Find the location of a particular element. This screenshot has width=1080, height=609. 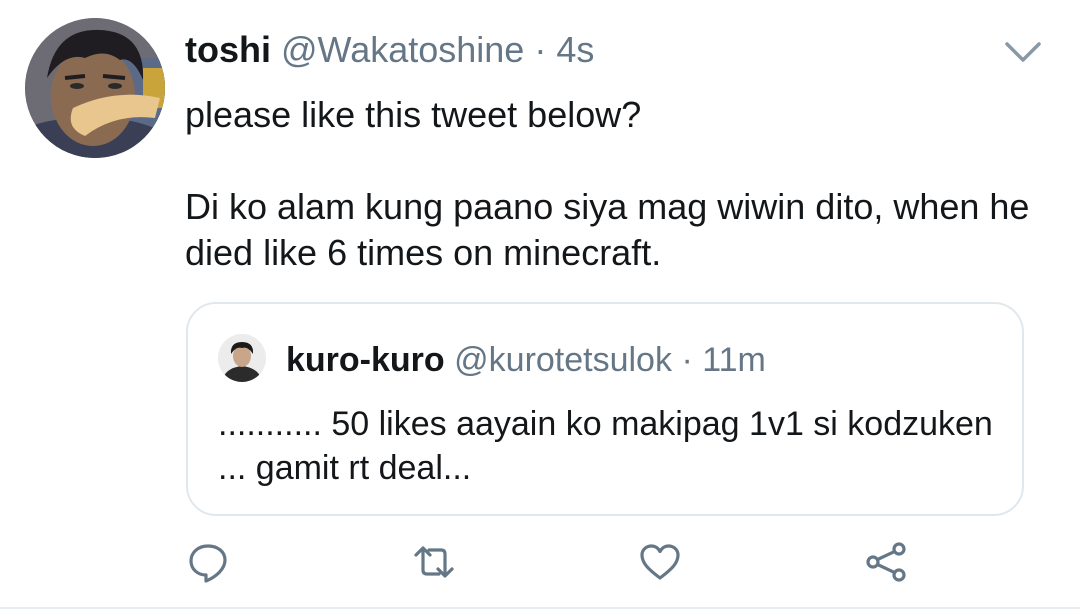

tweet-text-line: please like this tweet below? is located at coordinates (413, 114).